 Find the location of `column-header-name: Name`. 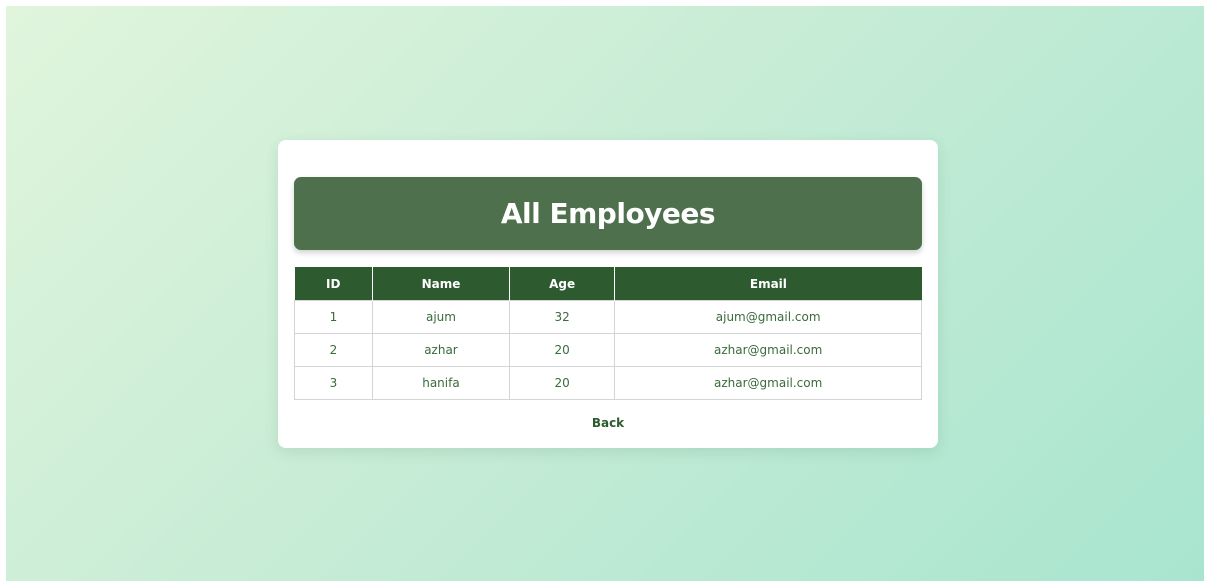

column-header-name: Name is located at coordinates (441, 284).